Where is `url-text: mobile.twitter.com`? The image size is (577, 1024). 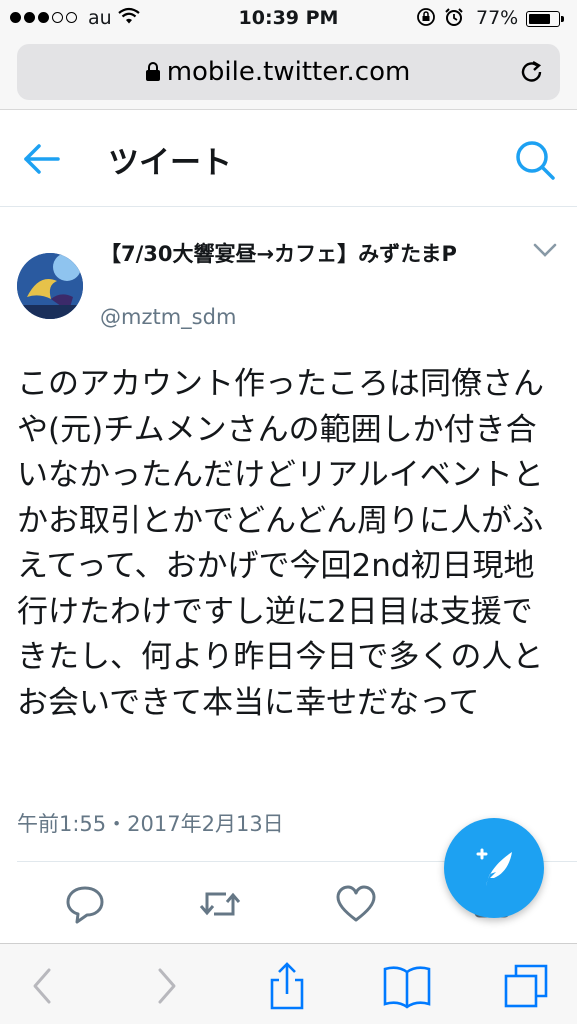 url-text: mobile.twitter.com is located at coordinates (288, 72).